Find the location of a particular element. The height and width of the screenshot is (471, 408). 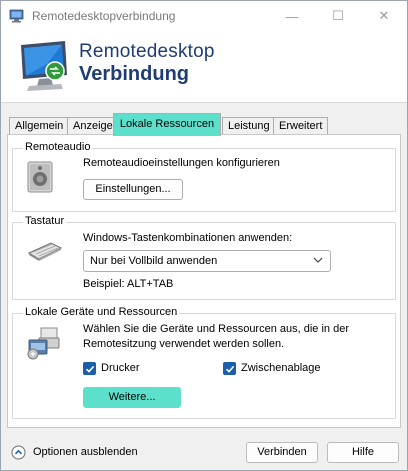

rdp-monitor-icon is located at coordinates (44, 66).